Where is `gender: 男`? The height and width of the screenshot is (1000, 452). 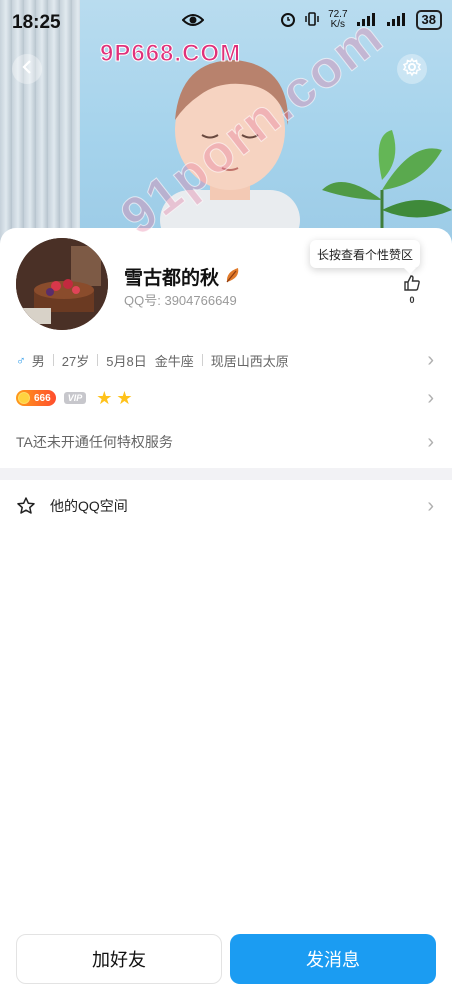 gender: 男 is located at coordinates (38, 361).